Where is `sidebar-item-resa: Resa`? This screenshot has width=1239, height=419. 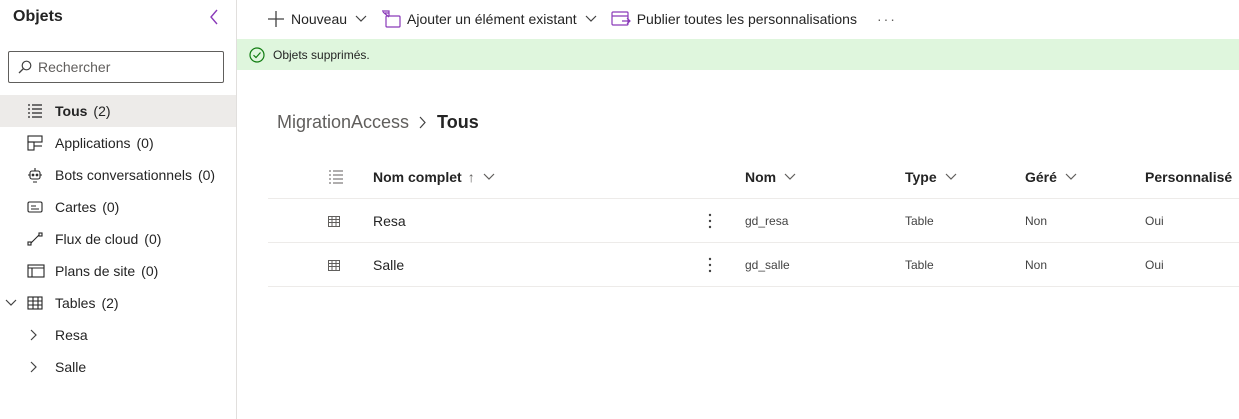 sidebar-item-resa: Resa is located at coordinates (118, 335).